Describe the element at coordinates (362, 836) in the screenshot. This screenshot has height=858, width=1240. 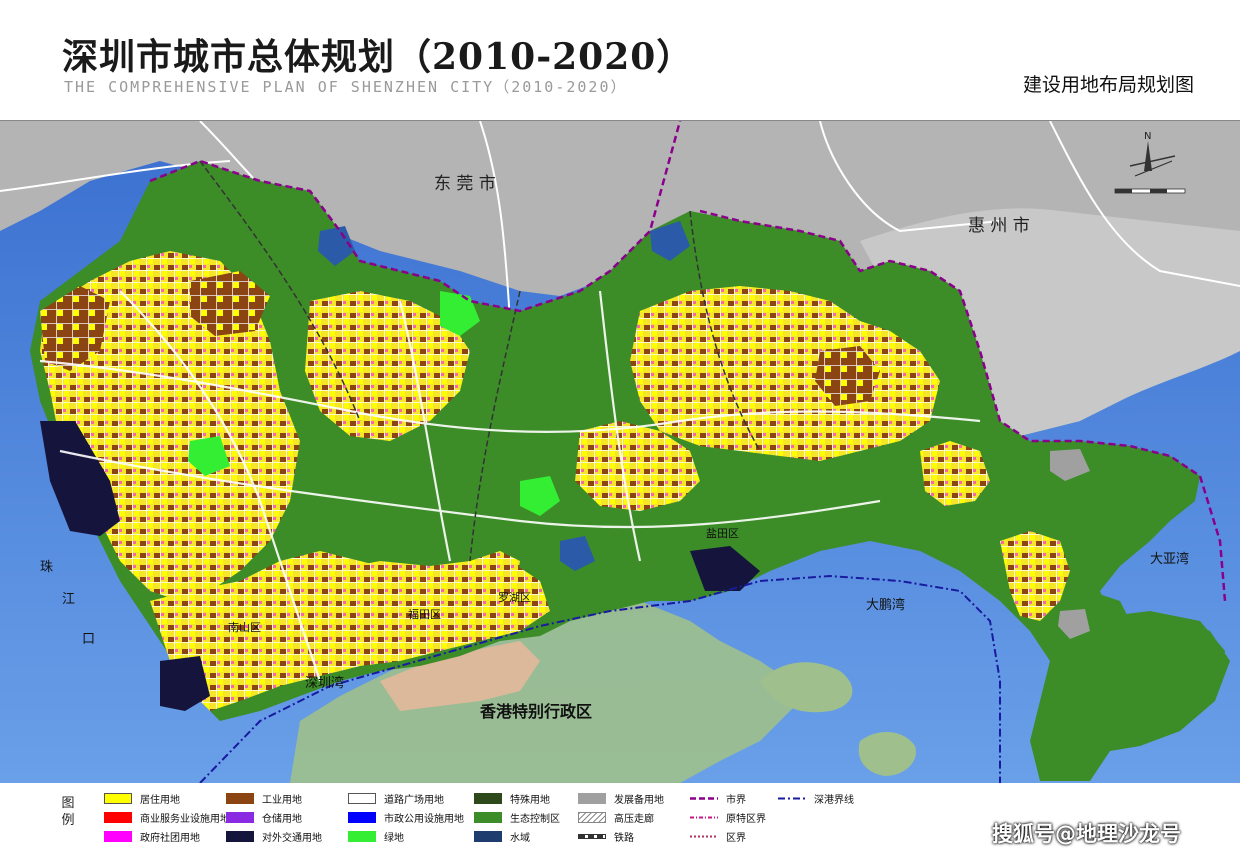
I see `green-swatch-icon` at that location.